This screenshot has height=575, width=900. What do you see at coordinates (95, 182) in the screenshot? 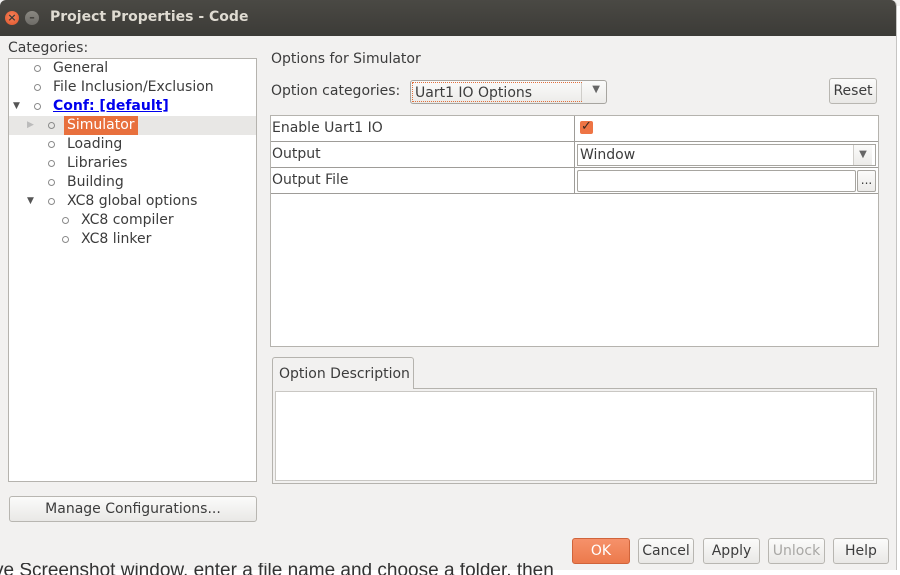
I see `tree-item-label: Building` at bounding box center [95, 182].